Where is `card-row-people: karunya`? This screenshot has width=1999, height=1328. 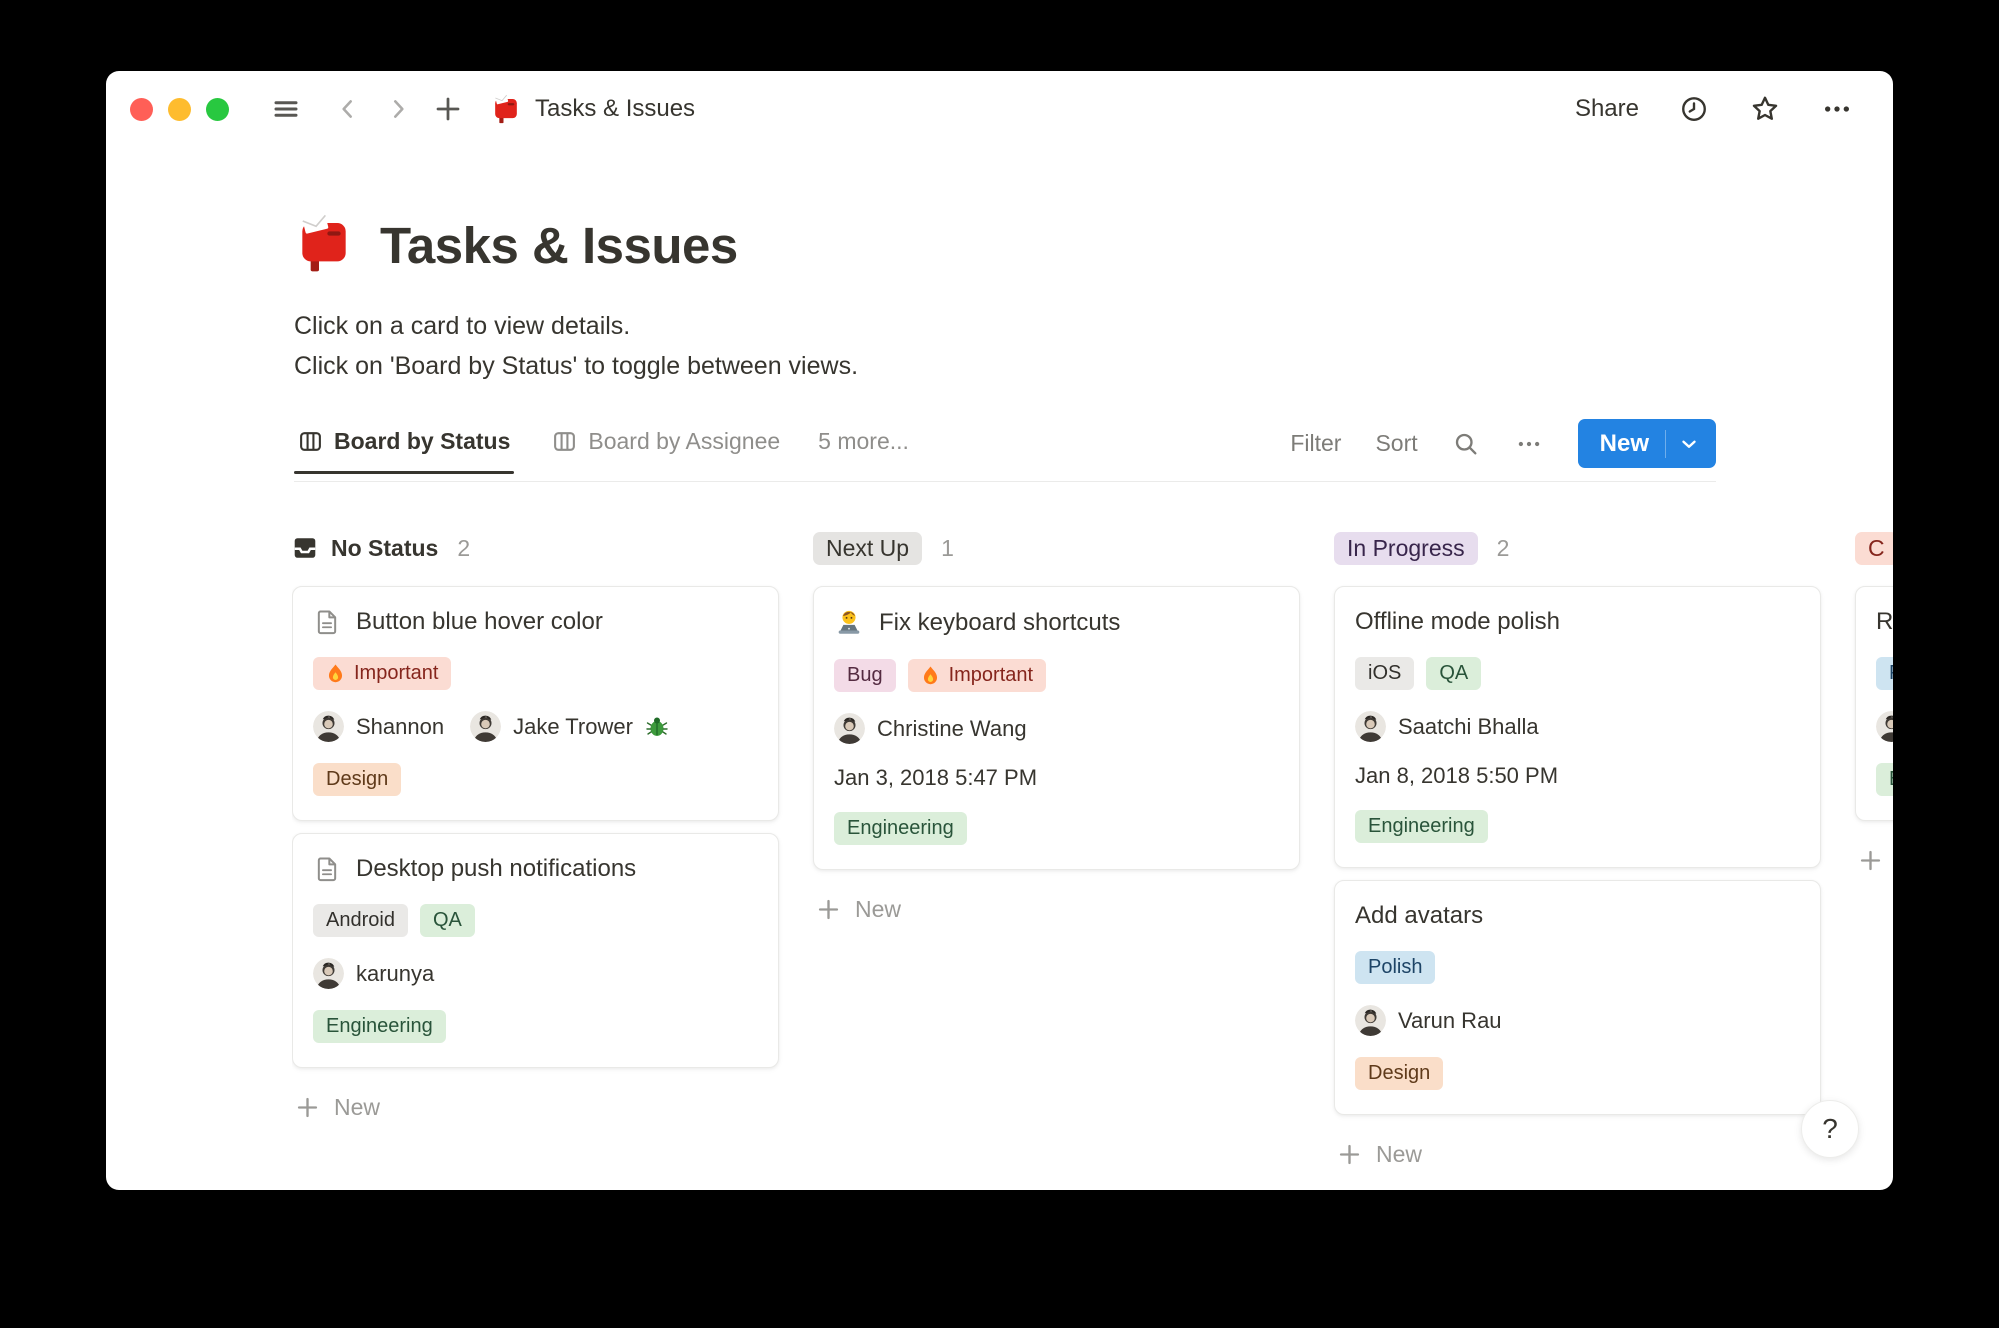
card-row-people: karunya is located at coordinates (535, 973).